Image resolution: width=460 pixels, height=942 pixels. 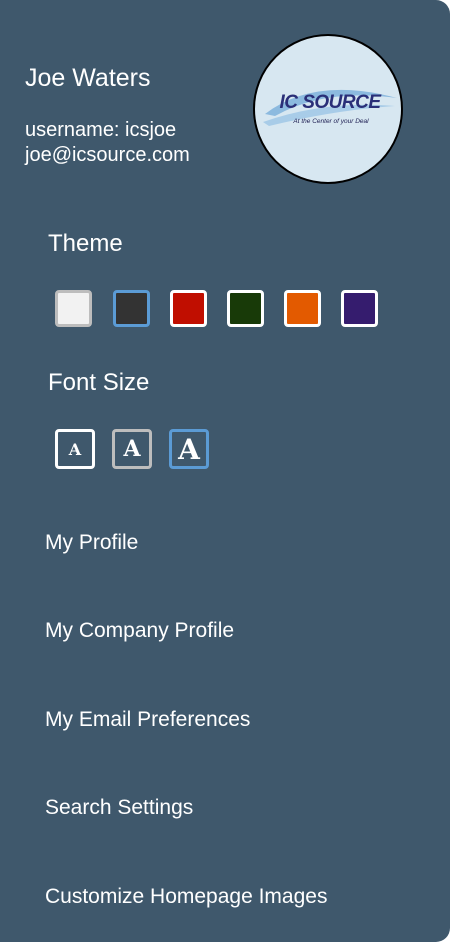 I want to click on font-size-small-button: A, so click(x=75, y=449).